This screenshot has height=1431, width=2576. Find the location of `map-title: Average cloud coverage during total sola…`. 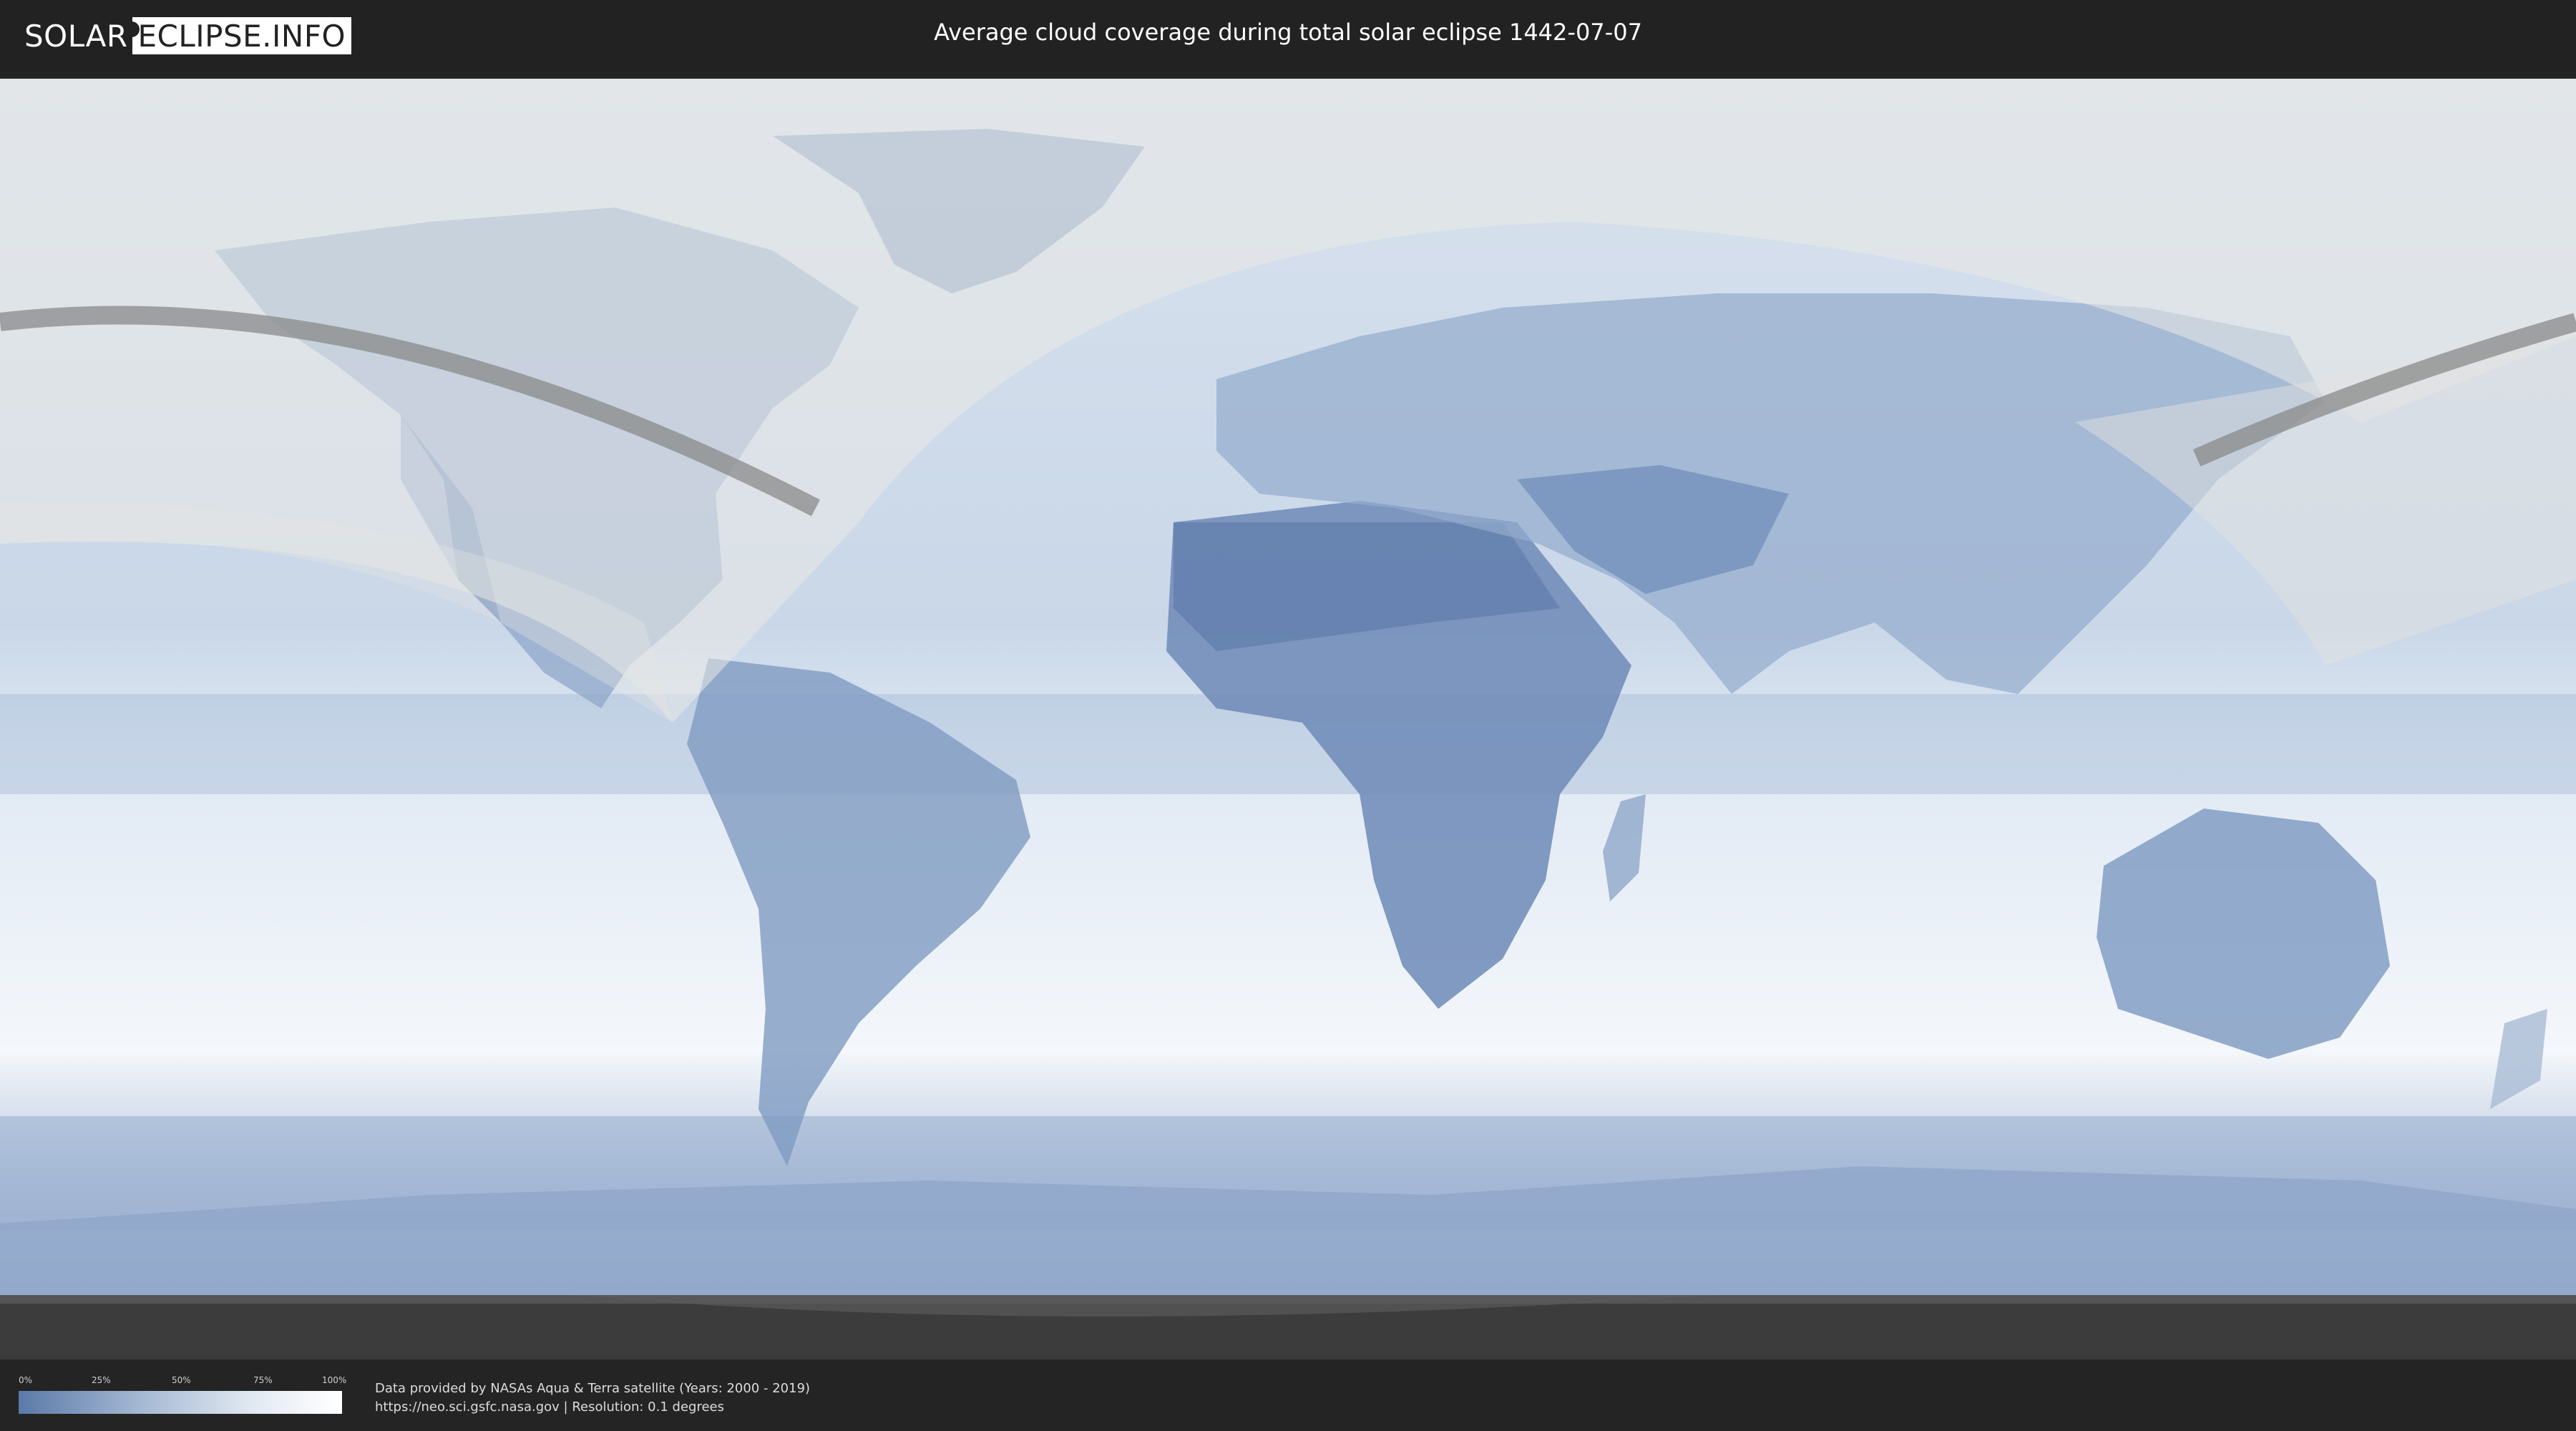

map-title: Average cloud coverage during total sola… is located at coordinates (1288, 32).